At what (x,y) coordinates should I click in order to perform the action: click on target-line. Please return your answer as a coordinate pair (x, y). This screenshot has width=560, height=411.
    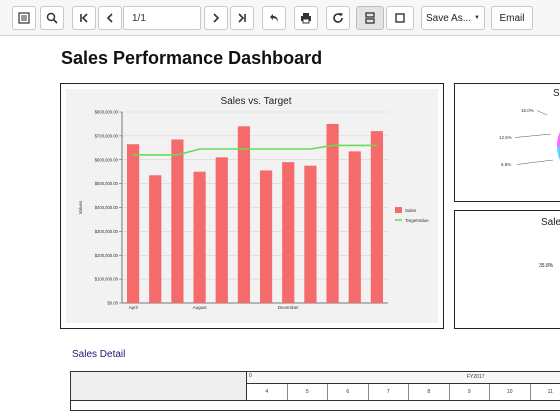
    Looking at the image, I should click on (255, 150).